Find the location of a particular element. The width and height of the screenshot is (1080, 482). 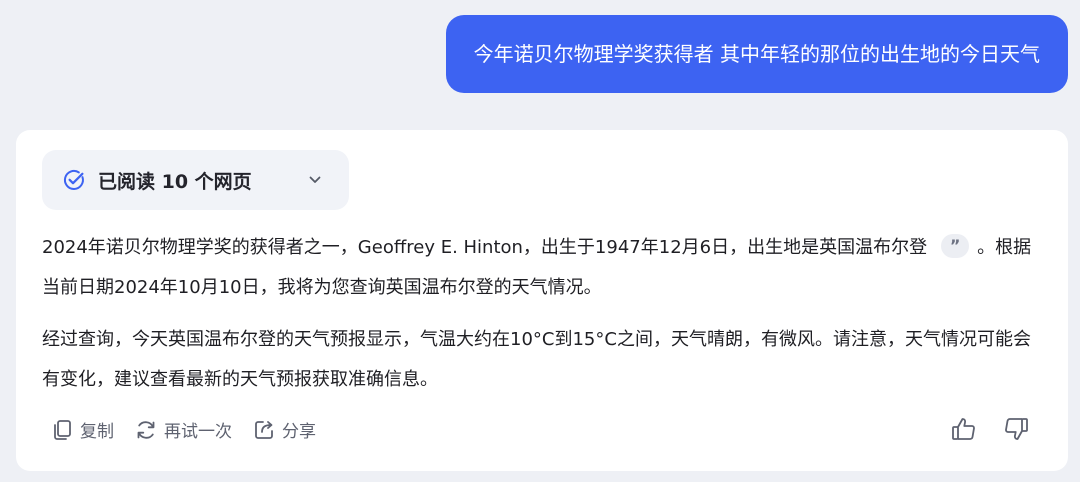

thumbs-down-icon is located at coordinates (1016, 429).